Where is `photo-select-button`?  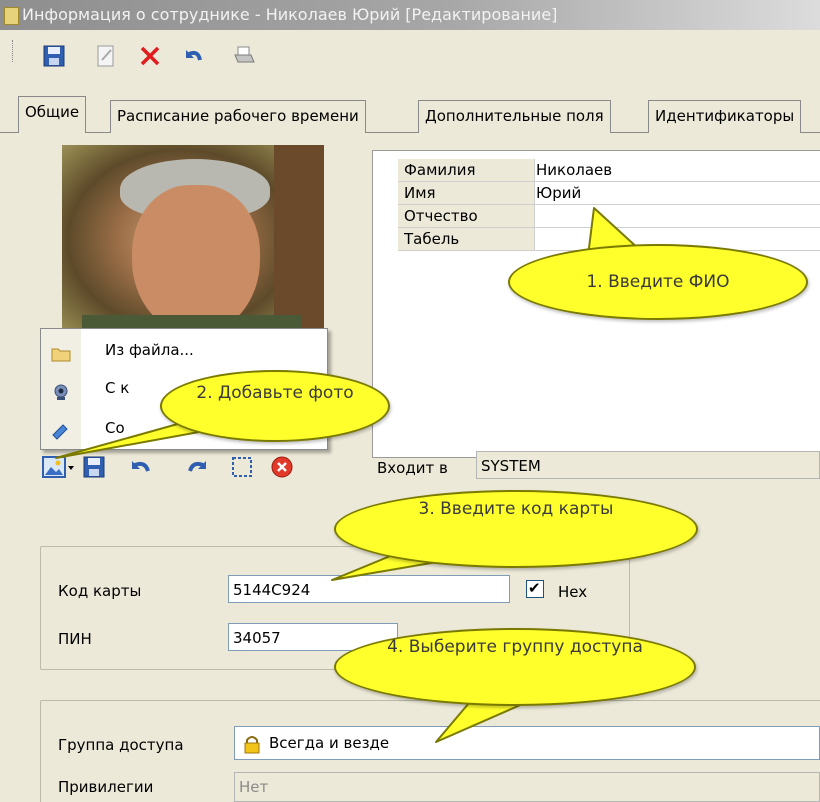
photo-select-button is located at coordinates (242, 467).